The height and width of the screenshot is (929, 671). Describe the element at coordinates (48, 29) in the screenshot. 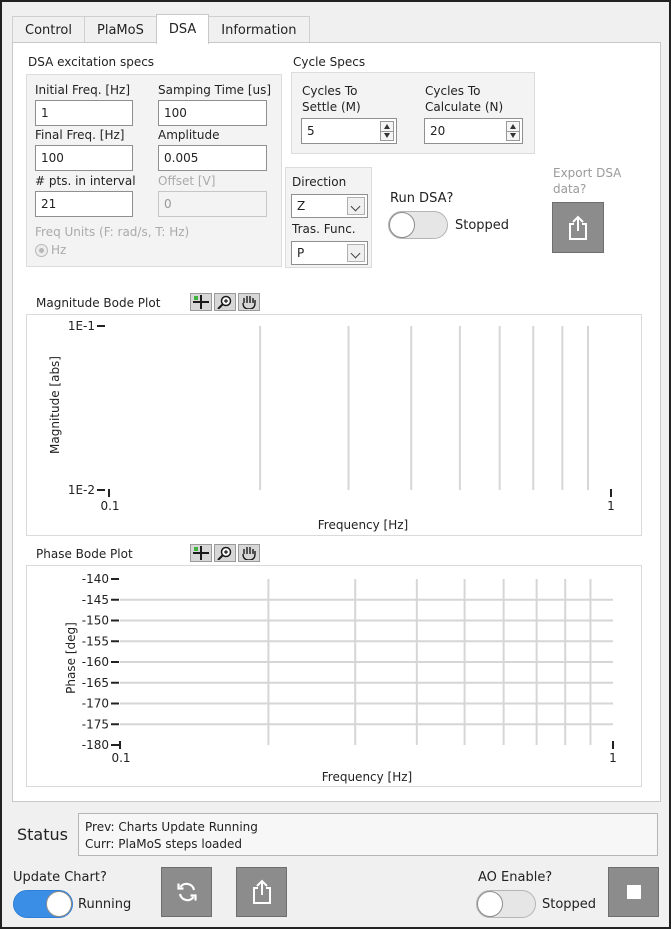

I see `tab-control: Control` at that location.